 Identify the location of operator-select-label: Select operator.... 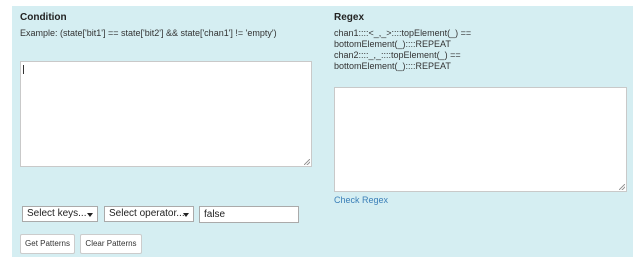
(147, 213).